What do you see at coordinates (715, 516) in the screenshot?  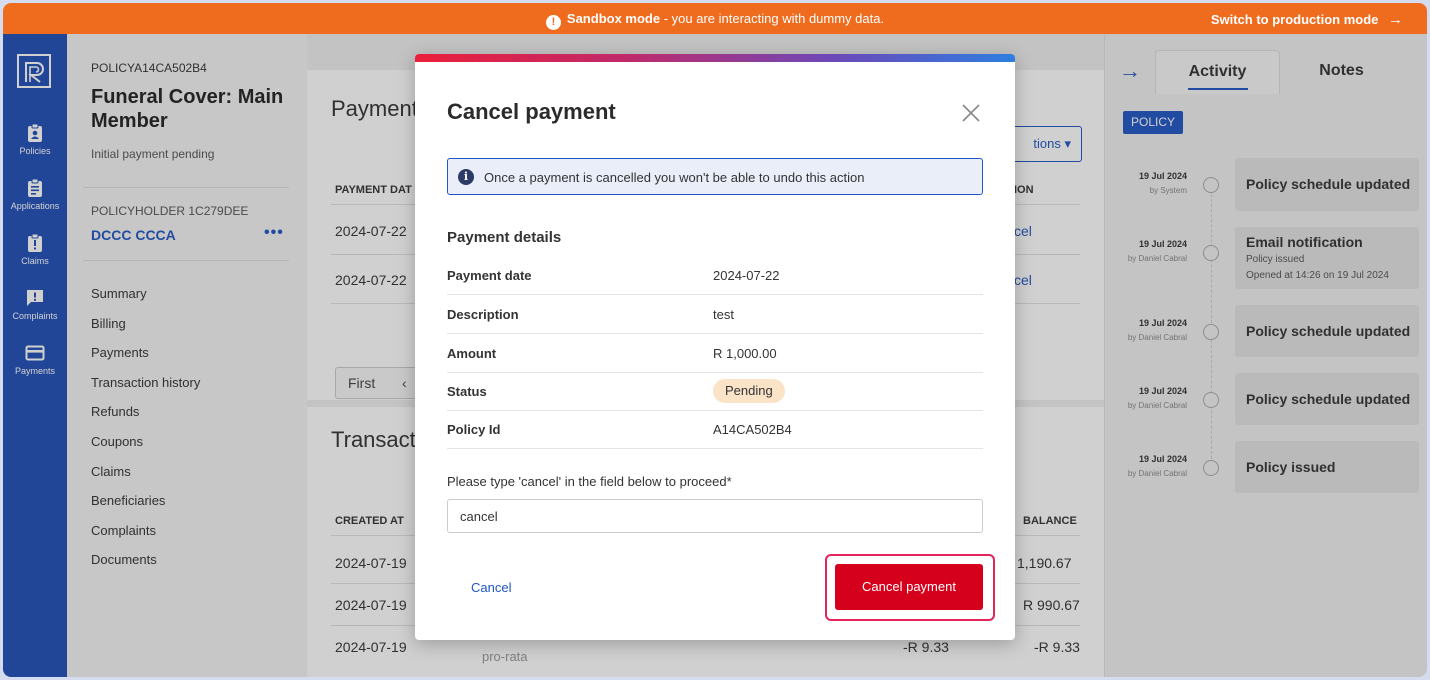 I see `confirm-cancel-input` at bounding box center [715, 516].